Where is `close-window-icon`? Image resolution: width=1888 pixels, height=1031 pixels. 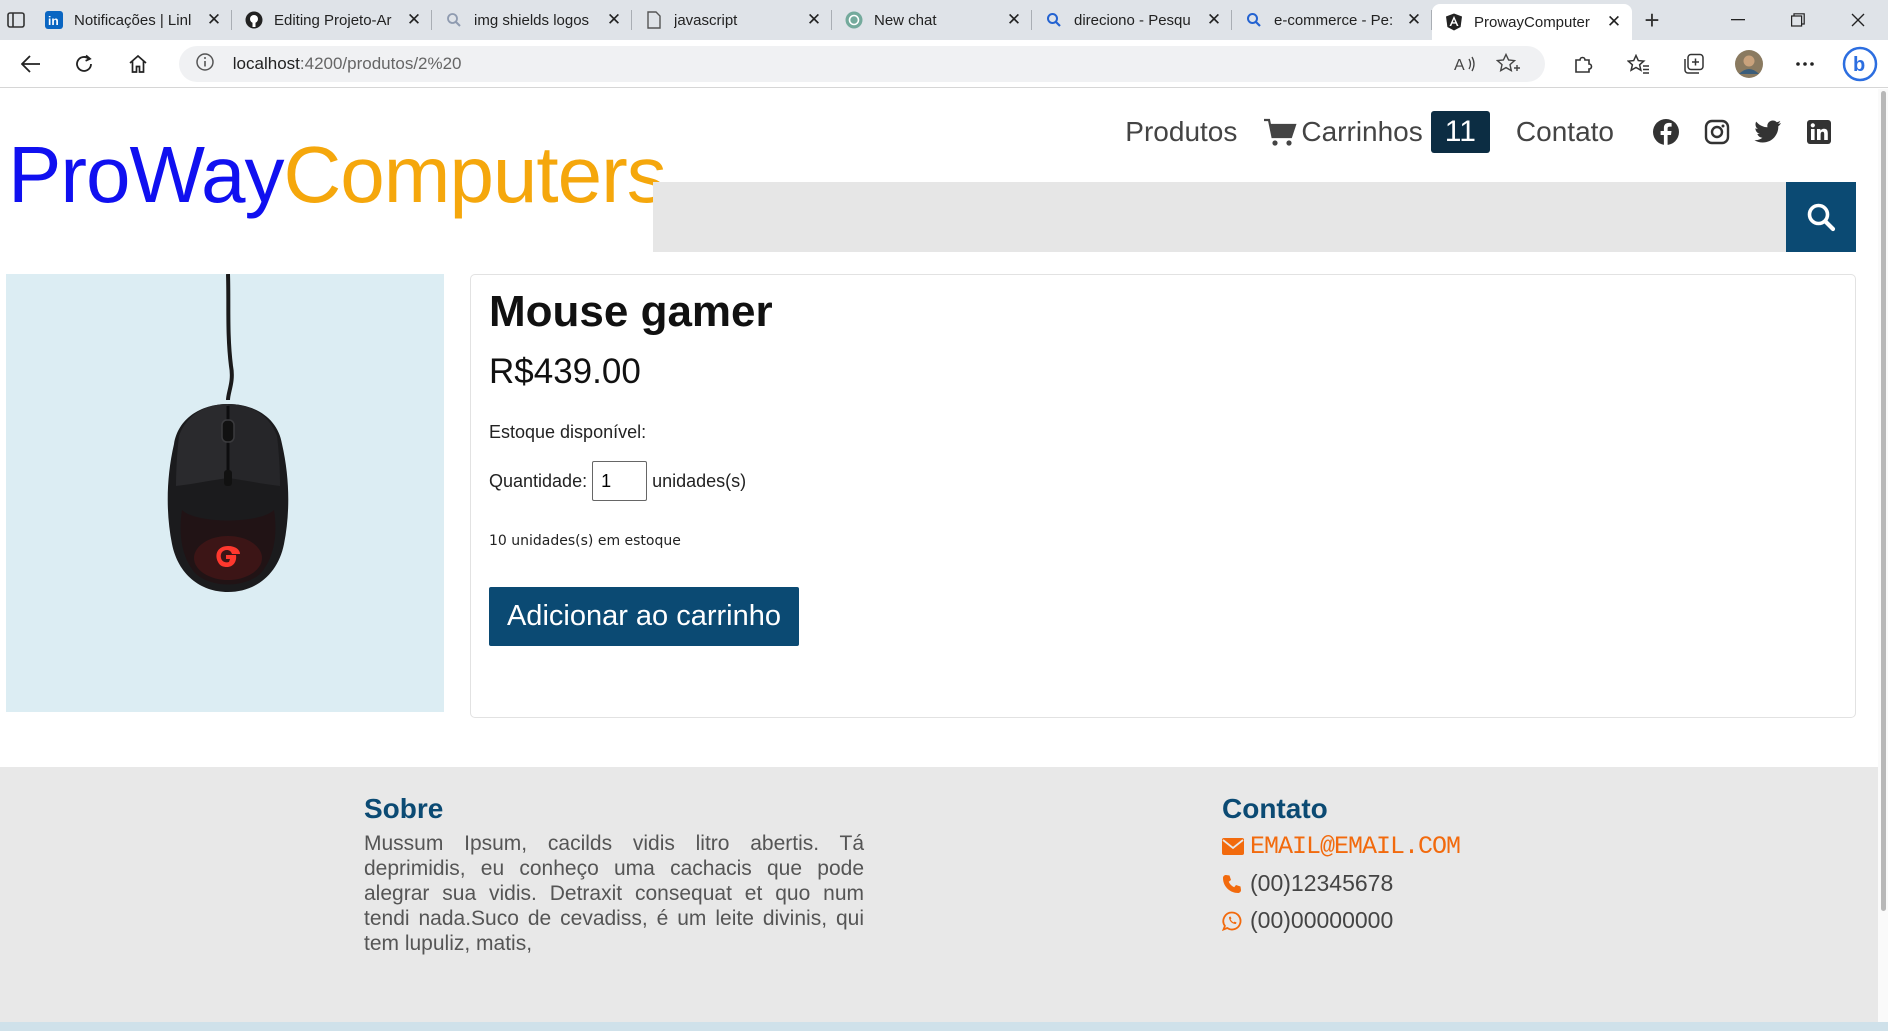
close-window-icon is located at coordinates (1858, 20).